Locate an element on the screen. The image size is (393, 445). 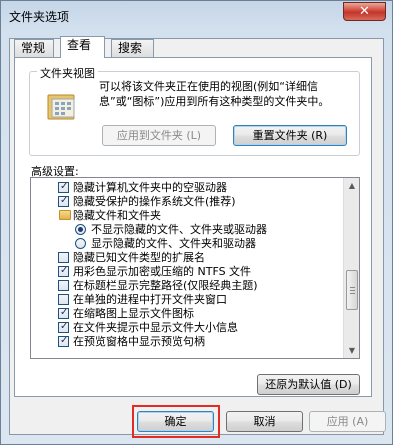
cancel-button: 取消 is located at coordinates (264, 421).